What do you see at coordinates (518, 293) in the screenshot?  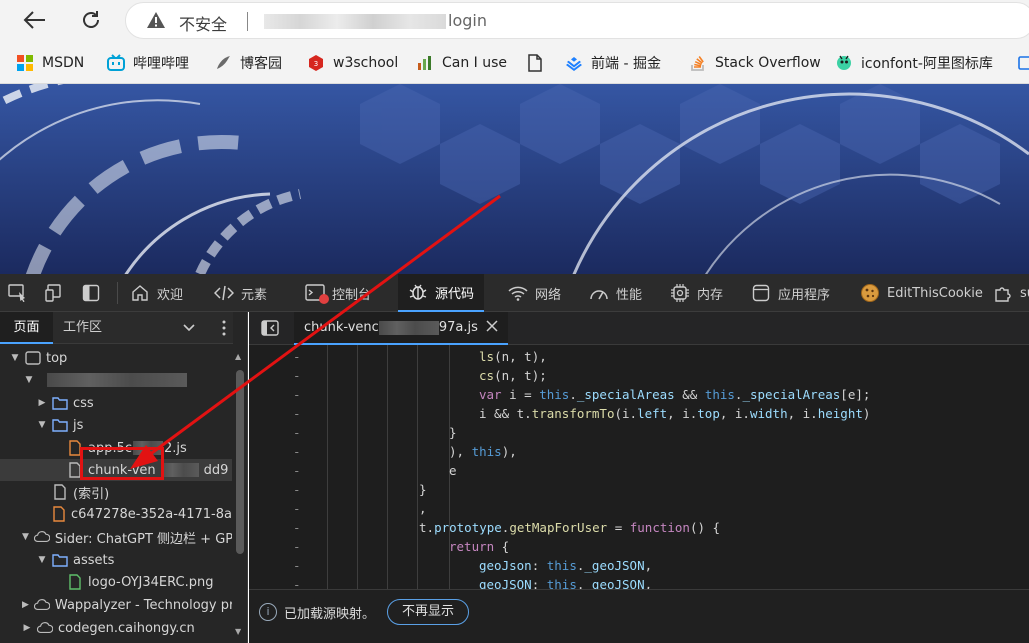 I see `wifi-icon` at bounding box center [518, 293].